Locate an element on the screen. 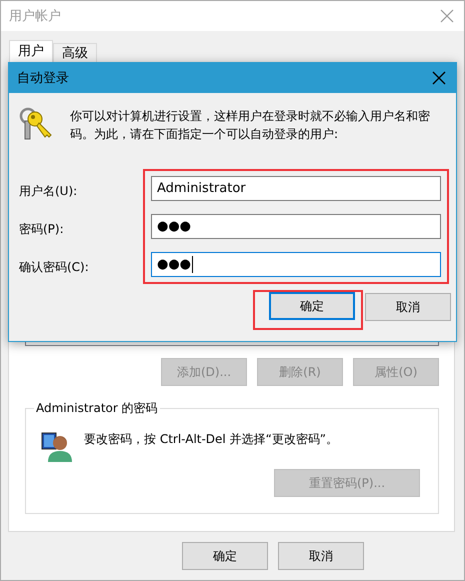 Image resolution: width=465 pixels, height=581 pixels. tab: 高级 is located at coordinates (75, 52).